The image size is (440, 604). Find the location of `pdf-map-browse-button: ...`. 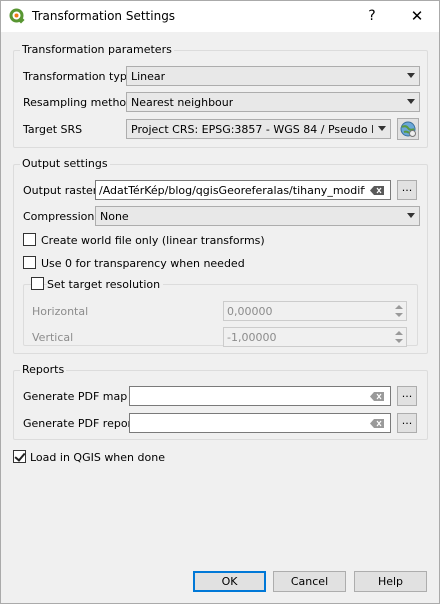

pdf-map-browse-button: ... is located at coordinates (407, 396).